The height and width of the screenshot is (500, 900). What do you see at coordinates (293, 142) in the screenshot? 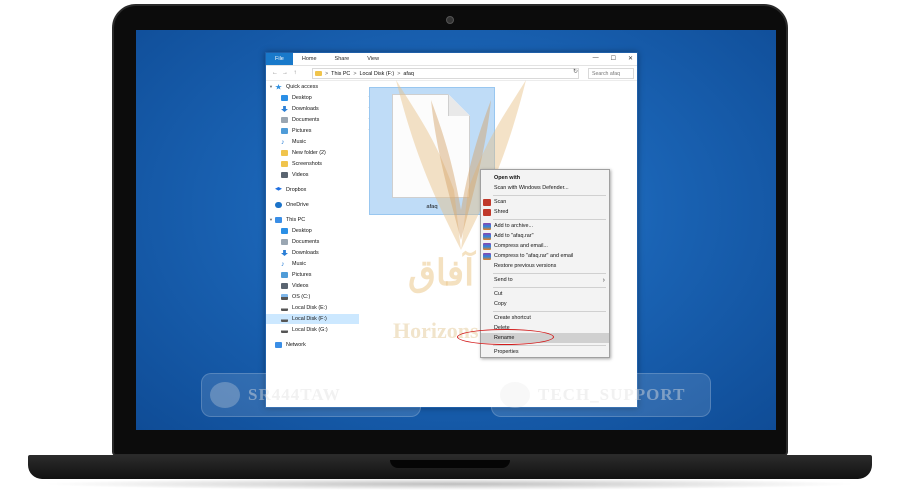
I see `sidebar-item-music: ♪ Music` at bounding box center [293, 142].